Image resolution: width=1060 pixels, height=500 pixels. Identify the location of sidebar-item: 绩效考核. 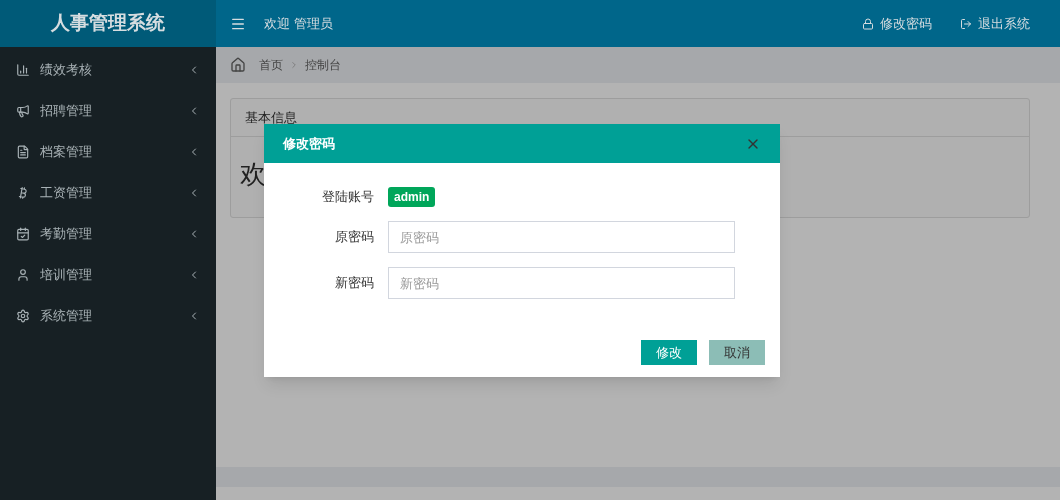
(108, 69).